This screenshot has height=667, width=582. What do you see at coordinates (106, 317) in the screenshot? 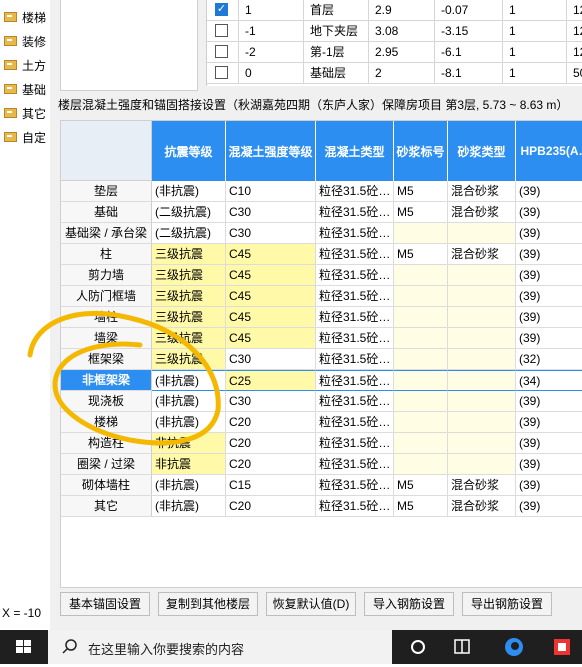
I see `row-header: 墙柱` at bounding box center [106, 317].